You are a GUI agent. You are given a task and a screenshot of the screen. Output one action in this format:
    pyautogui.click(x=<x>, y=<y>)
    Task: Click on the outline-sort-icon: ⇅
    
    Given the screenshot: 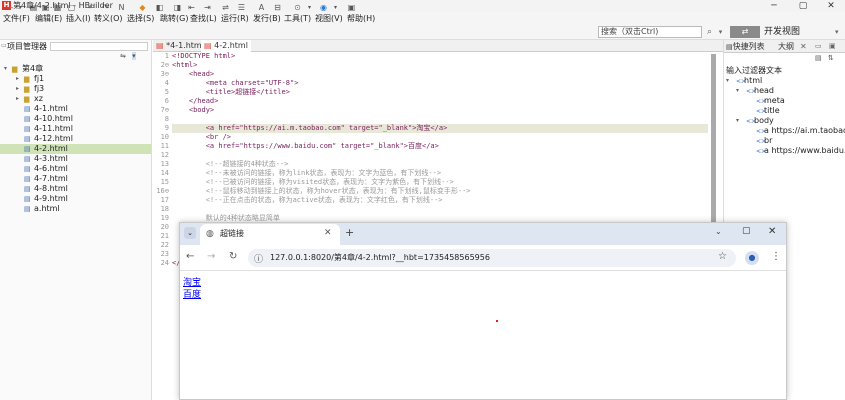 What is the action you would take?
    pyautogui.click(x=831, y=58)
    